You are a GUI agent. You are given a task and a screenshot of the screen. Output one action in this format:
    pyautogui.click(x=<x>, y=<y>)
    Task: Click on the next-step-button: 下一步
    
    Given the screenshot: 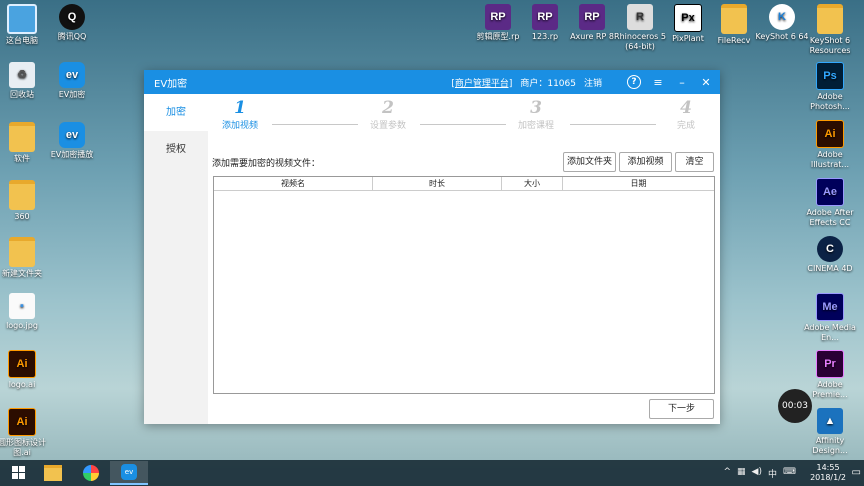 What is the action you would take?
    pyautogui.click(x=681, y=409)
    